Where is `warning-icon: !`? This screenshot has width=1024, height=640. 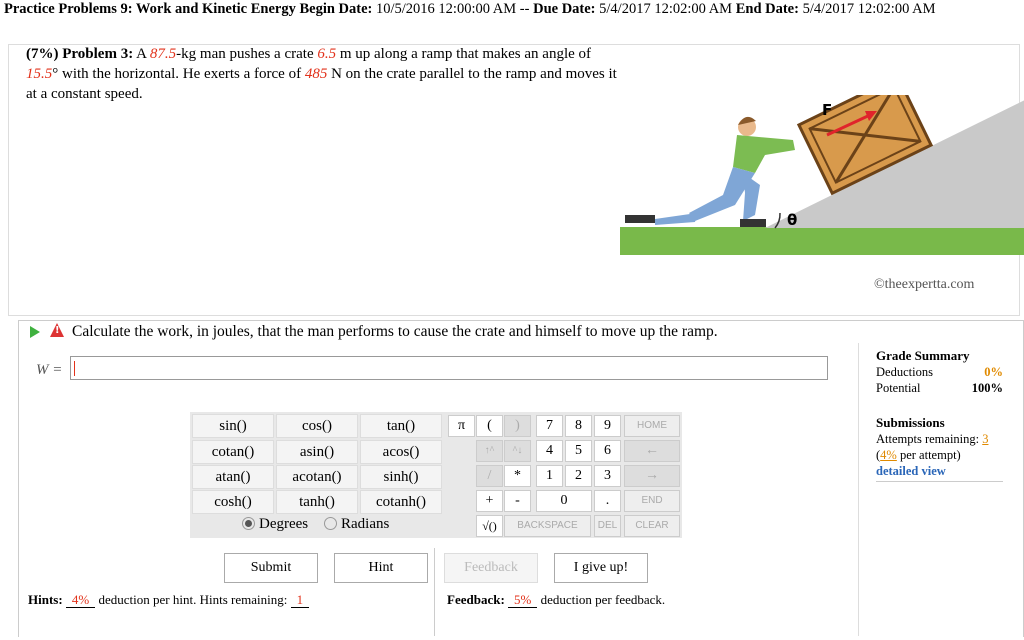 warning-icon: ! is located at coordinates (57, 330).